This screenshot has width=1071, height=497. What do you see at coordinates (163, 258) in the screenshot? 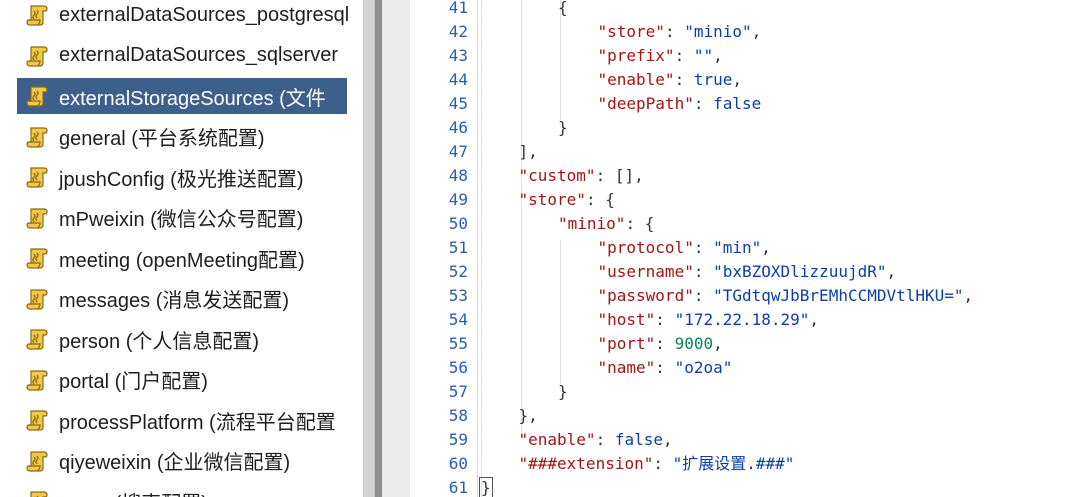
I see `tree-item: meeting (openMeeting配置)` at bounding box center [163, 258].